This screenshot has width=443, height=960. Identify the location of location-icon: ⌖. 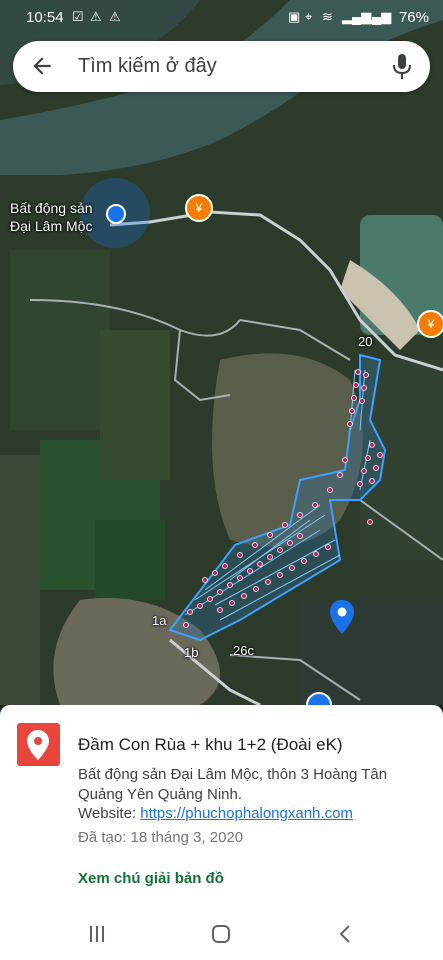
(309, 16).